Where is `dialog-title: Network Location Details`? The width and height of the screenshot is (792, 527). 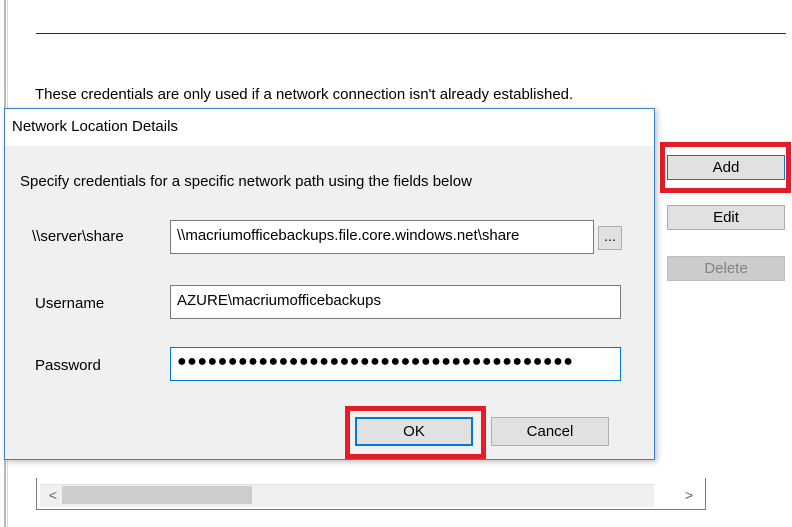 dialog-title: Network Location Details is located at coordinates (95, 126).